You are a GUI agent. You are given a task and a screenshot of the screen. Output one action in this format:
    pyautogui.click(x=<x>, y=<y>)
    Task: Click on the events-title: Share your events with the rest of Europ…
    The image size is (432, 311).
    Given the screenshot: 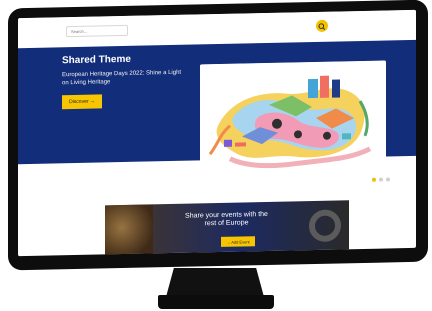 What is the action you would take?
    pyautogui.click(x=226, y=219)
    